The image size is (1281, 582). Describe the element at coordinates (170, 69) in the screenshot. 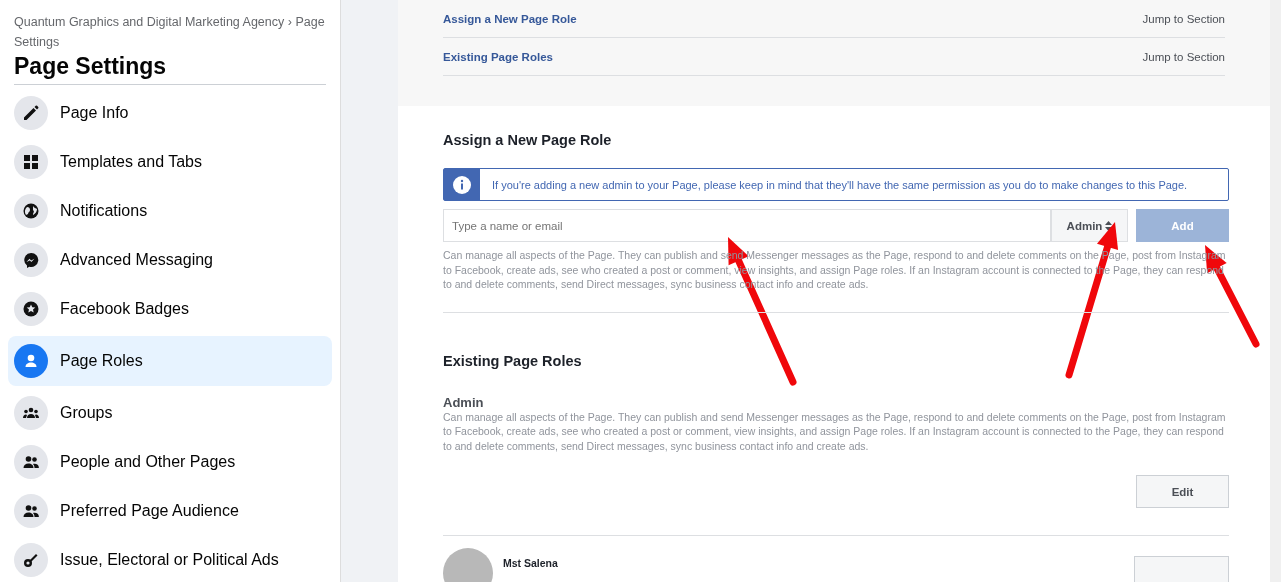

I see `page-title: Page Settings` at that location.